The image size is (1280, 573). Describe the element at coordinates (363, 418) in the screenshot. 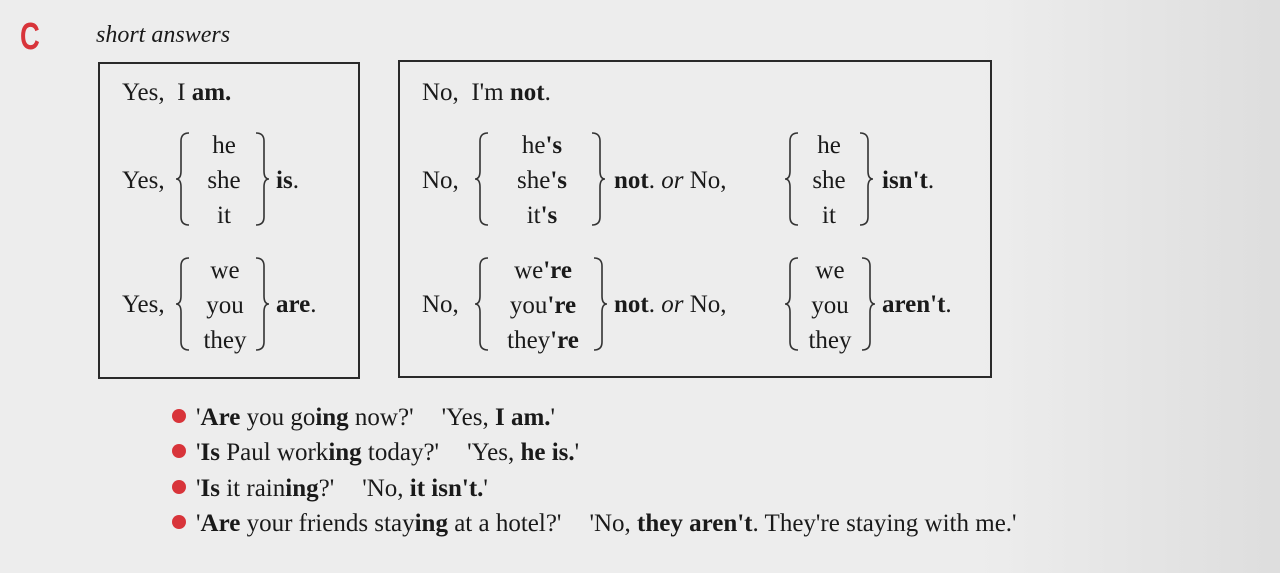

I see `list-item: 'Are you going now?' 'Yes, I am.'` at that location.